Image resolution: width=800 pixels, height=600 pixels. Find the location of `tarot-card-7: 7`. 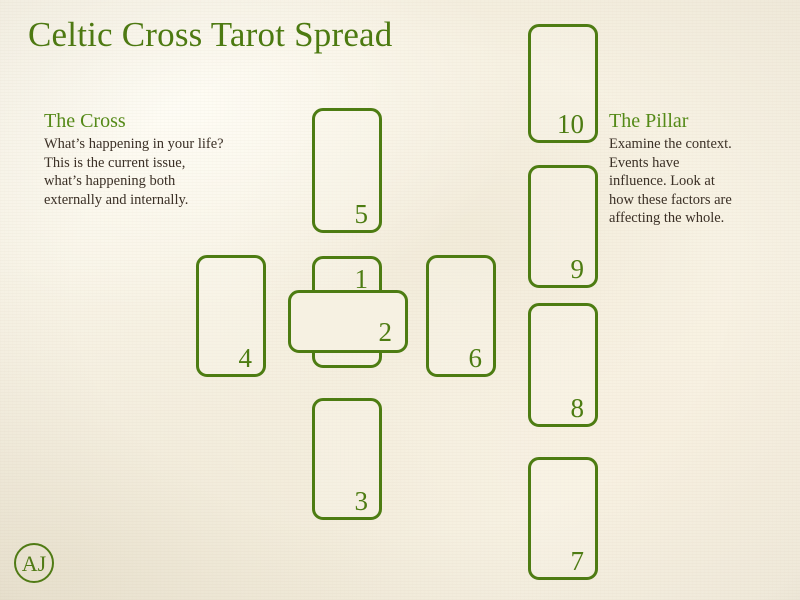

tarot-card-7: 7 is located at coordinates (563, 518).